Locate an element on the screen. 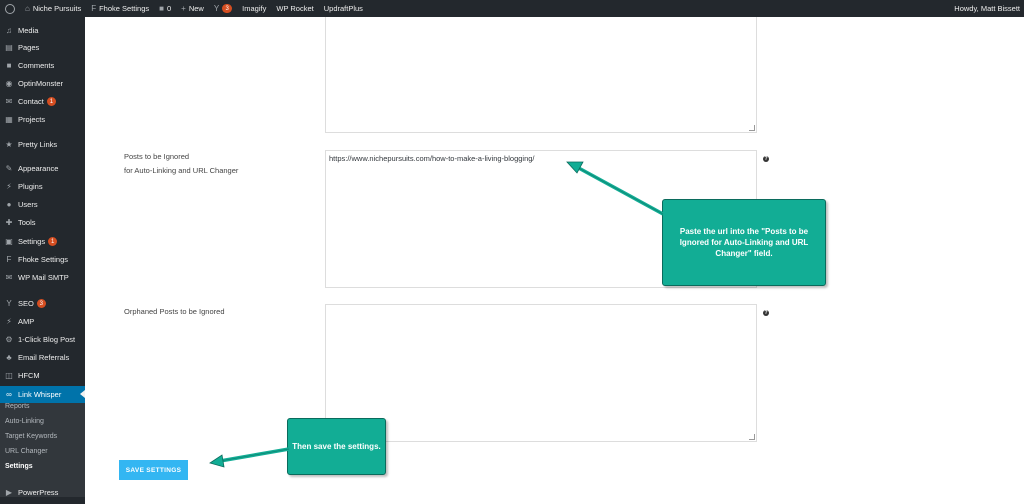 This screenshot has width=1024, height=504. sidebar-item-contact: ✉ Contact 1 is located at coordinates (42, 101).